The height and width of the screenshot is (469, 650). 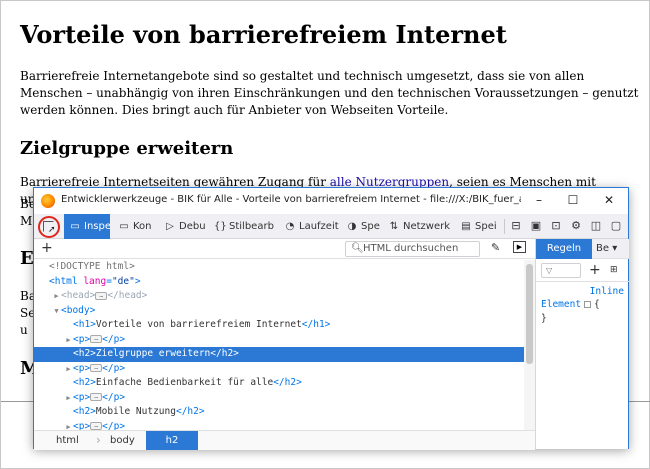 I want to click on network-icon: ⇅, so click(x=394, y=226).